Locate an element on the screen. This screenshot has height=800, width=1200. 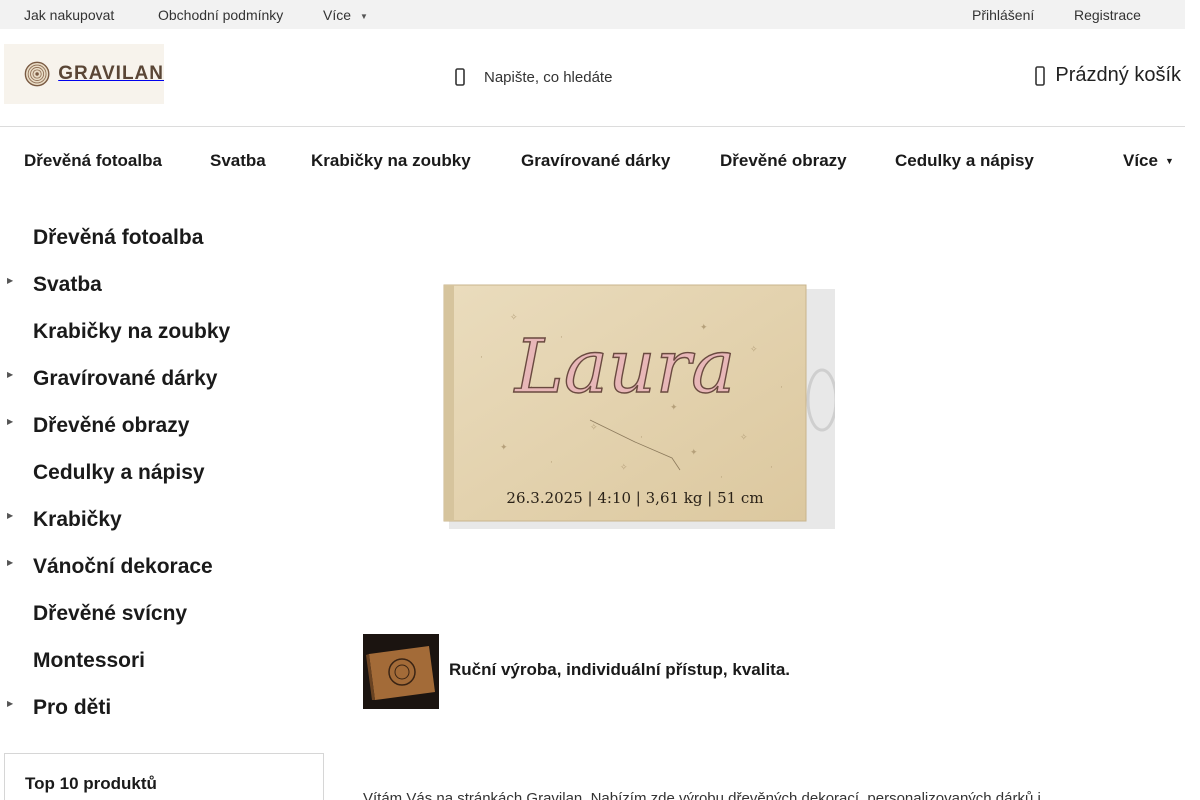
search-box: Napište, co hledáte is located at coordinates (533, 77).